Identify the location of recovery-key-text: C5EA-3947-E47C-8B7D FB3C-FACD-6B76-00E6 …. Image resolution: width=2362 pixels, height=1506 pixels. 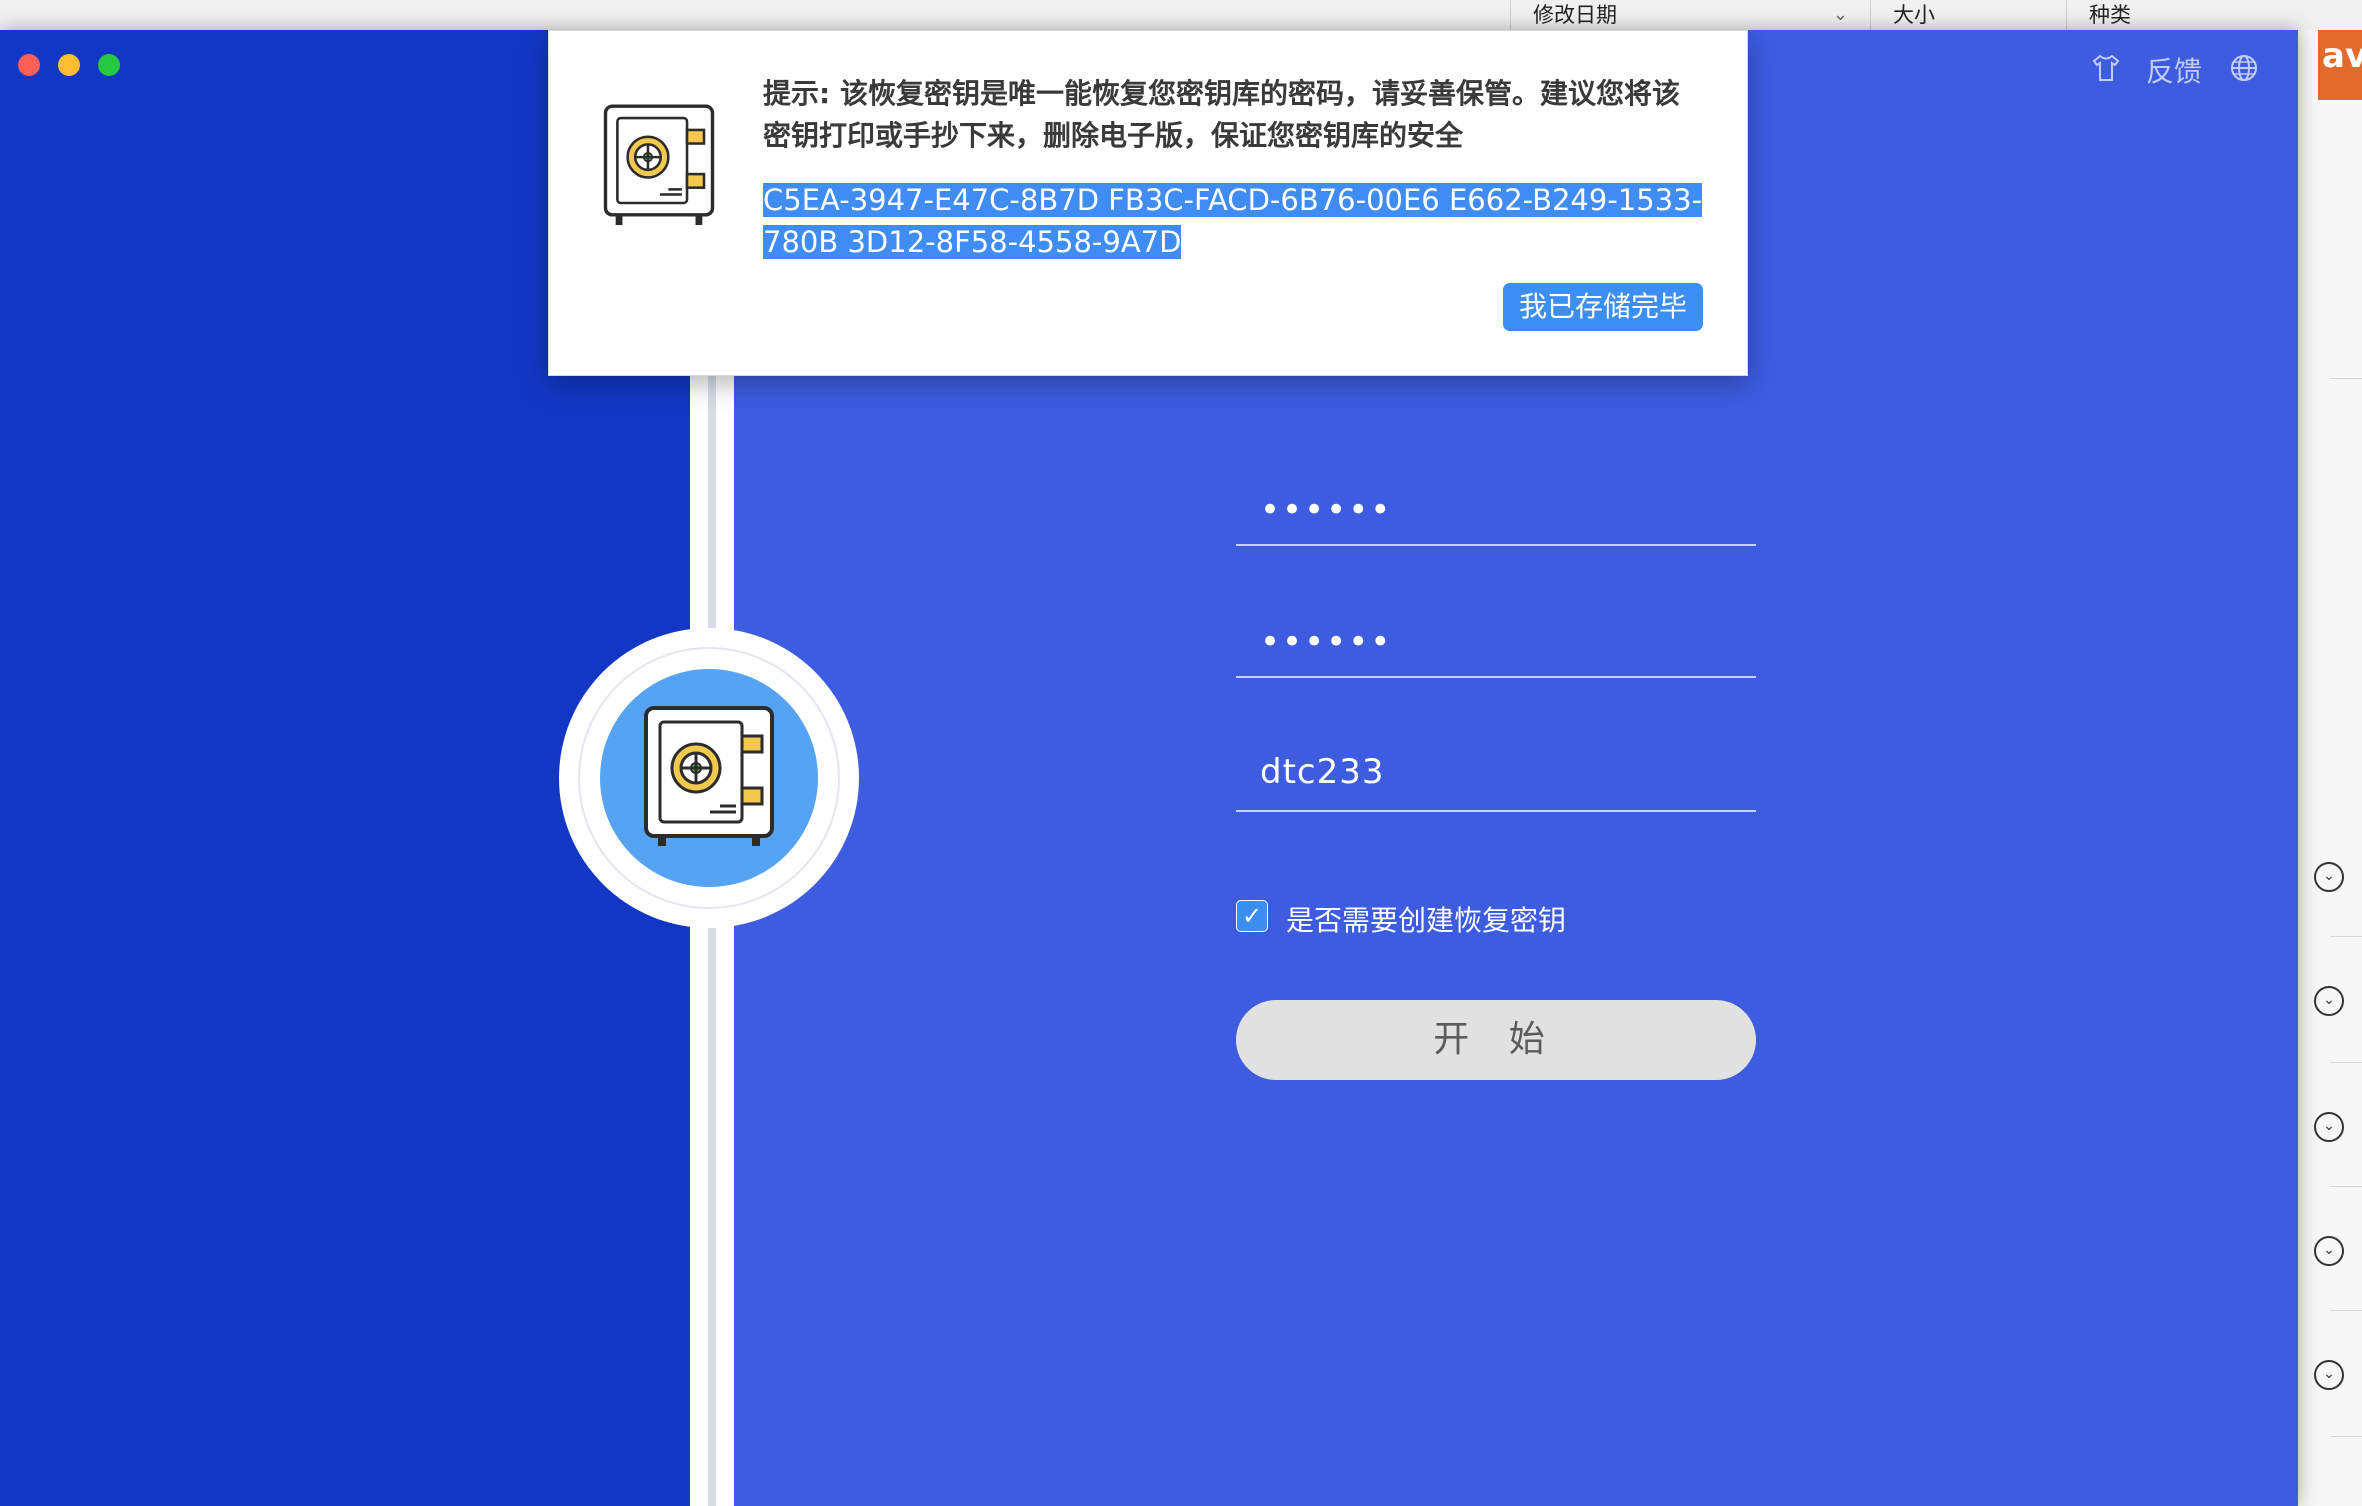
(1233, 221).